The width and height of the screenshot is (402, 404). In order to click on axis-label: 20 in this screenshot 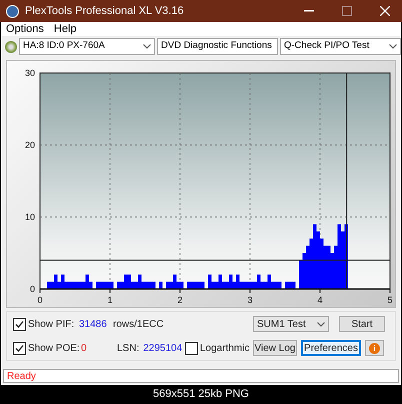, I will do `click(29, 145)`.